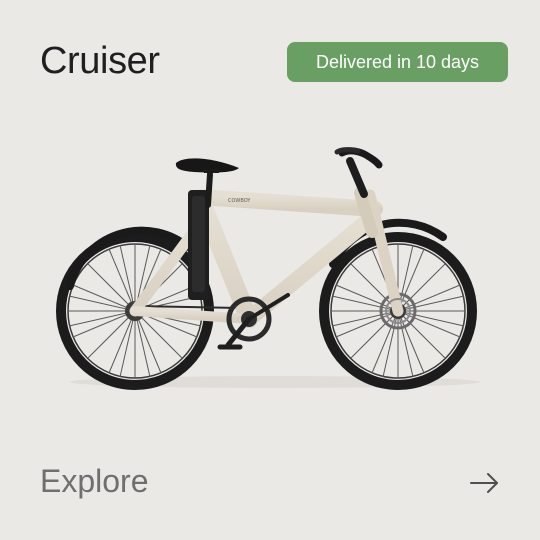 The image size is (540, 540). I want to click on product-title: Cruiser, so click(100, 61).